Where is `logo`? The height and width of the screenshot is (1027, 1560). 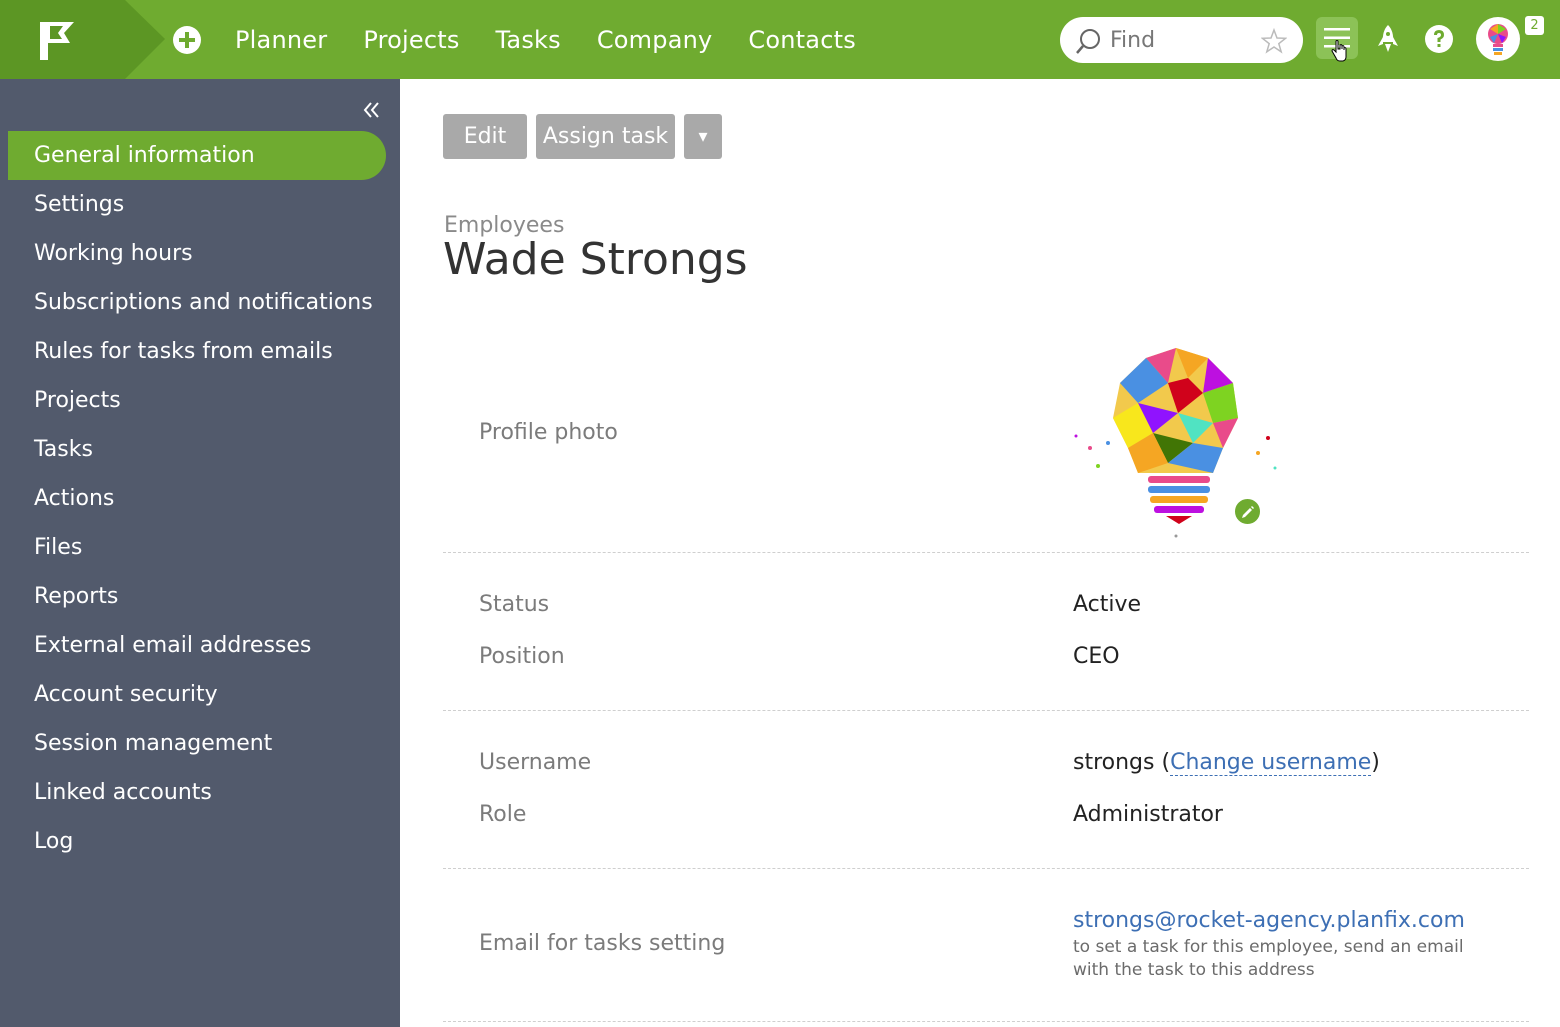 logo is located at coordinates (82, 39).